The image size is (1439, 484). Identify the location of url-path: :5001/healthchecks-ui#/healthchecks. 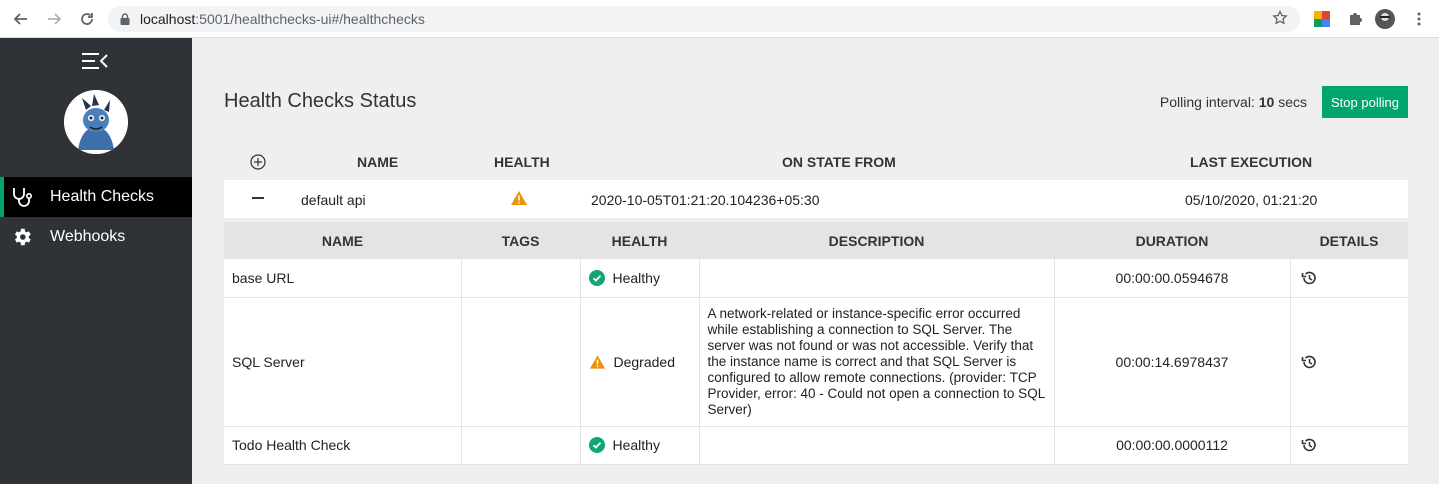
(310, 19).